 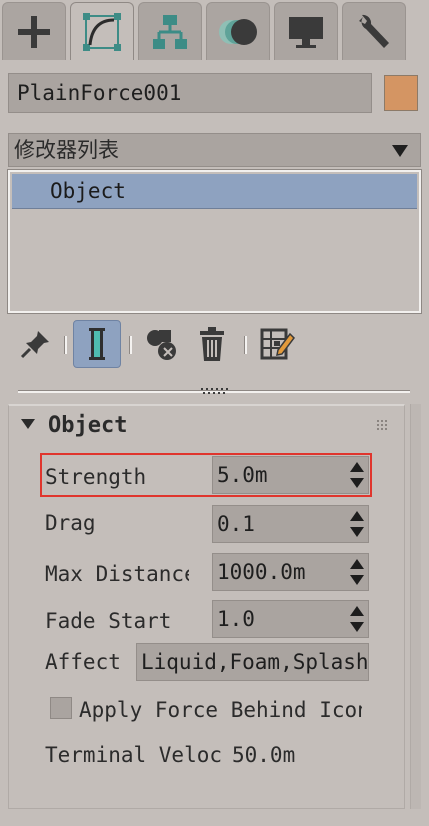 I want to click on pin-icon, so click(x=34, y=345).